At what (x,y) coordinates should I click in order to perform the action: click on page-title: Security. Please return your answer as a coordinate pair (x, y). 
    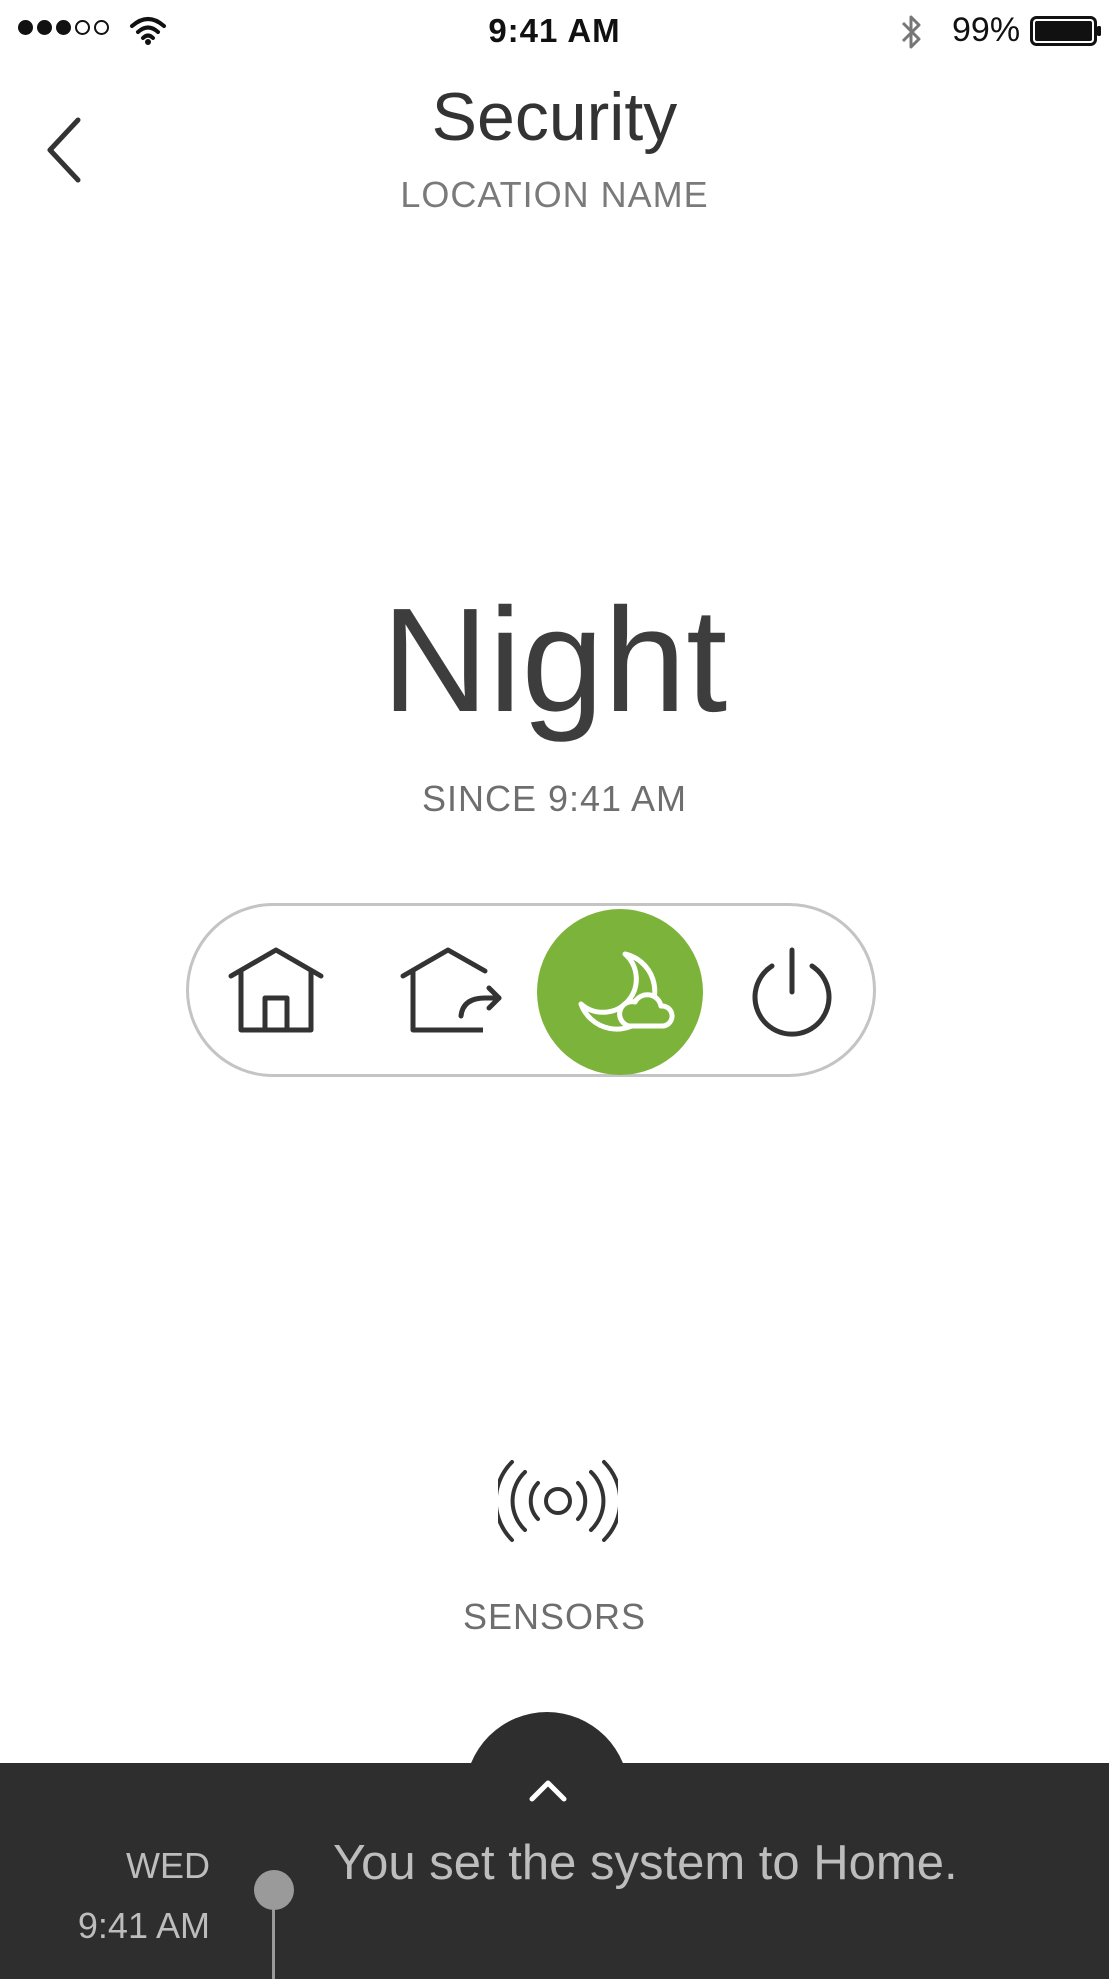
    Looking at the image, I should click on (554, 117).